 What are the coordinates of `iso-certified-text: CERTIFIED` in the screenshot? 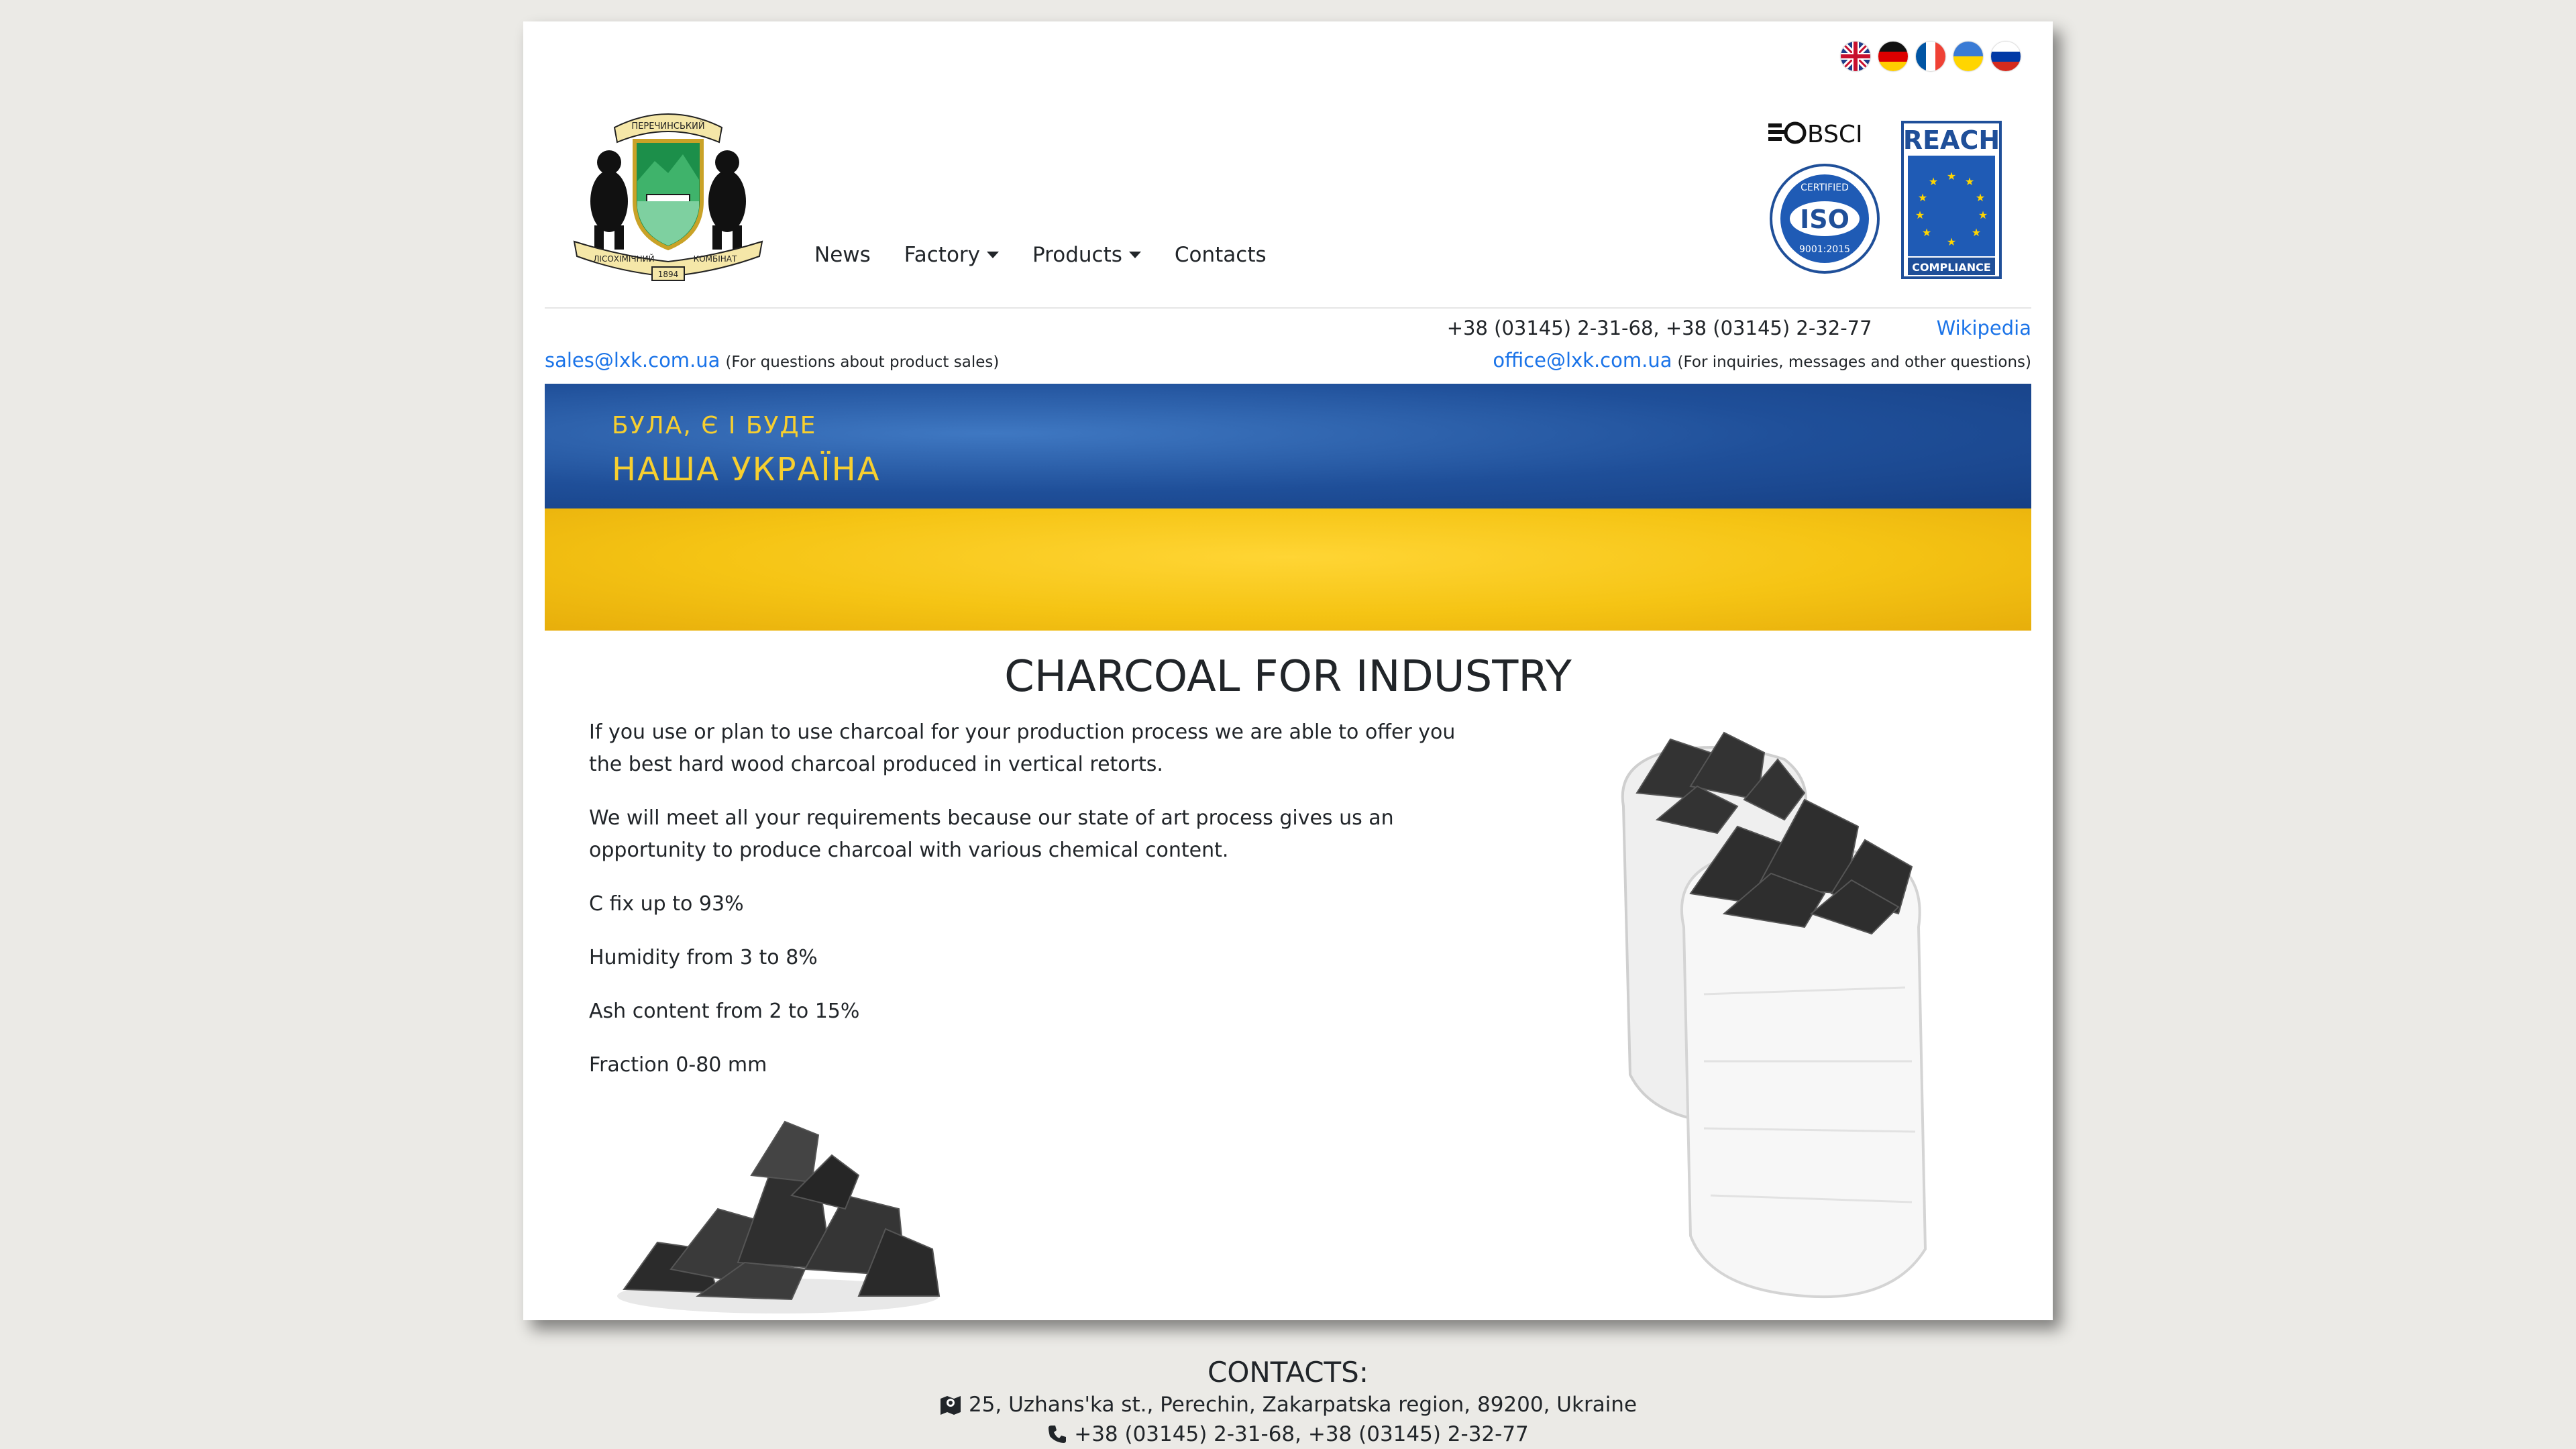 It's located at (1825, 187).